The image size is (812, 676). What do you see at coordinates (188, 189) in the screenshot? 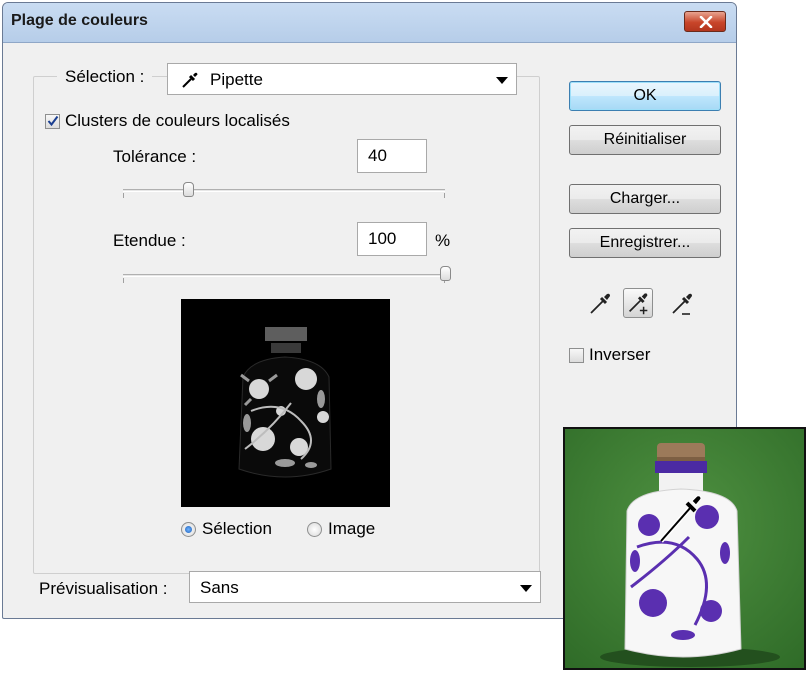
I see `tolerance-slider-thumb` at bounding box center [188, 189].